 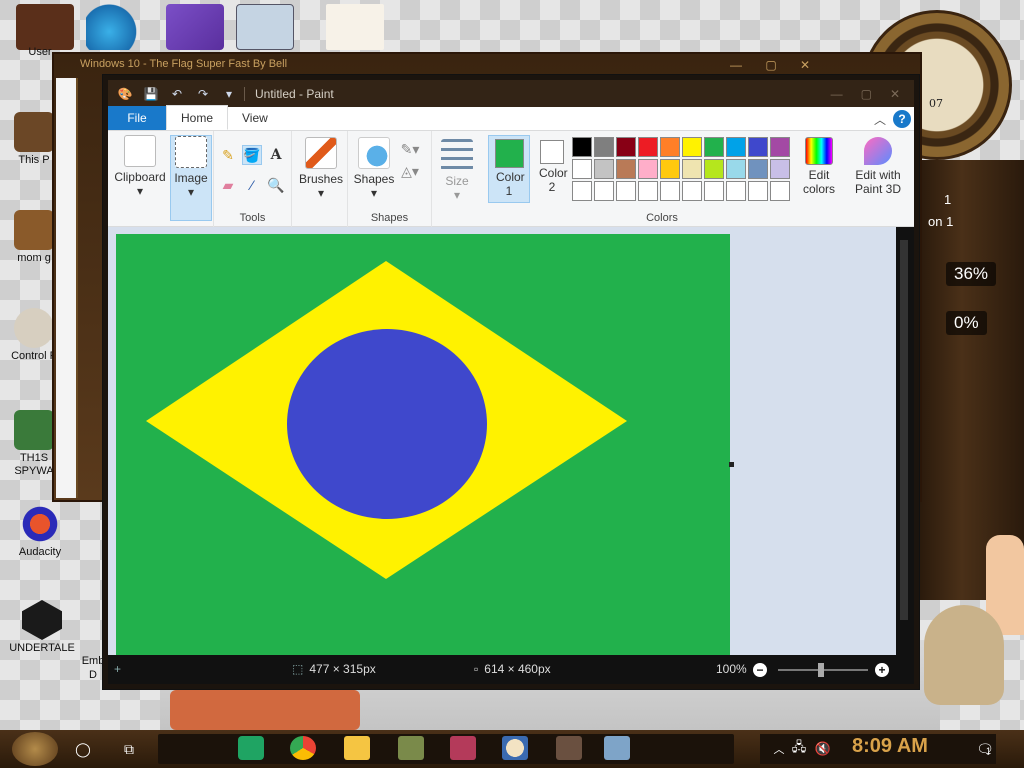 I want to click on virtualbox-icon, so click(x=265, y=27).